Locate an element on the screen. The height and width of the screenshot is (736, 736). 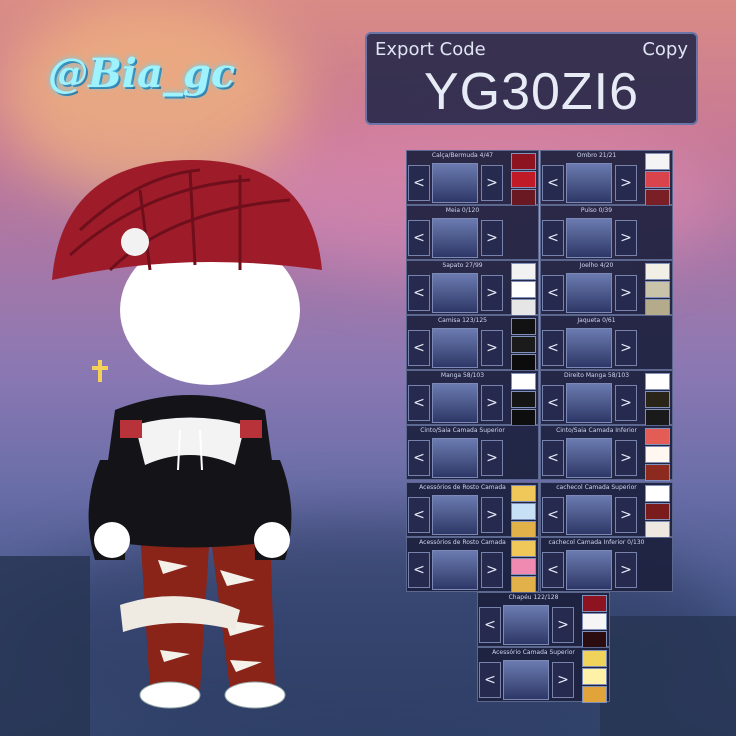
slot-label: Joelho 4/20 is located at coordinates (596, 265).